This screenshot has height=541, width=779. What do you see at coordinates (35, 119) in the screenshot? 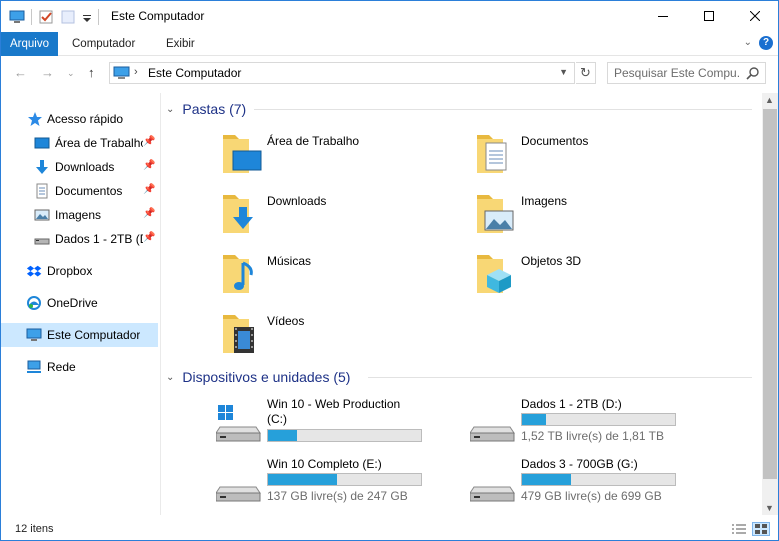
I see `star-icon` at bounding box center [35, 119].